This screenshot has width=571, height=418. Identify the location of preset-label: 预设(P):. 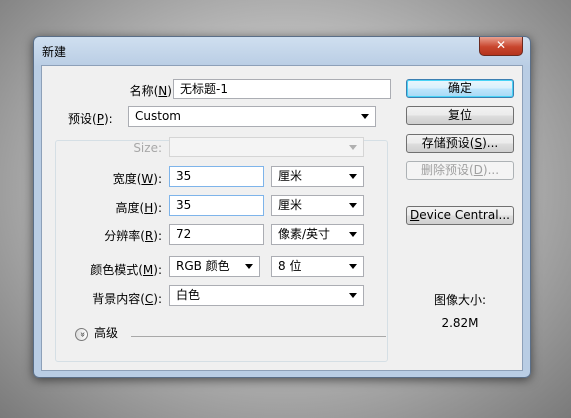
(91, 118).